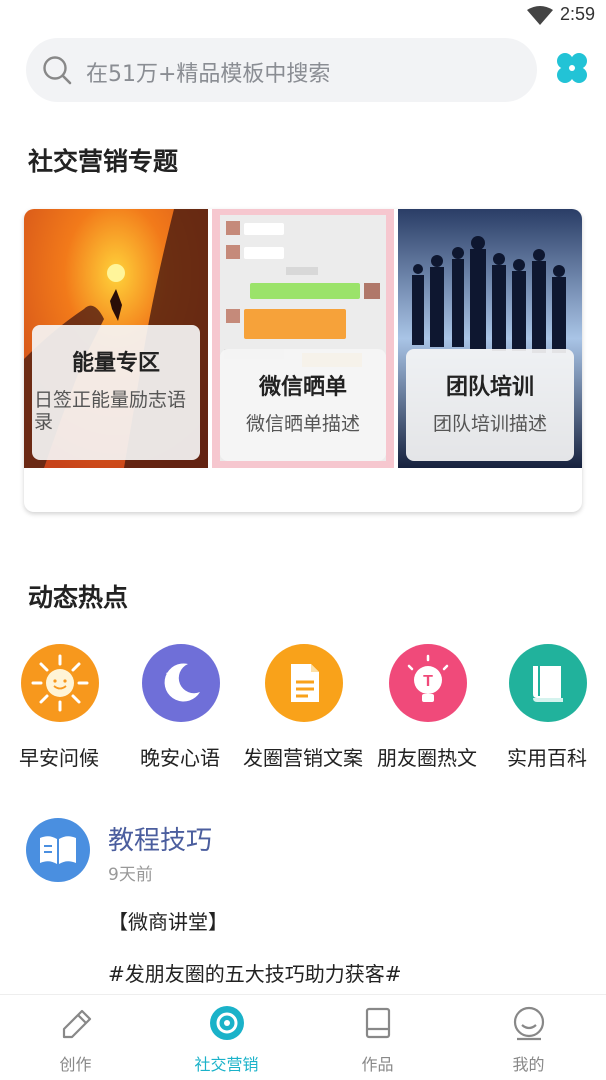 Image resolution: width=606 pixels, height=1080 pixels. I want to click on tab-social-marketing: 社交营销, so click(226, 1037).